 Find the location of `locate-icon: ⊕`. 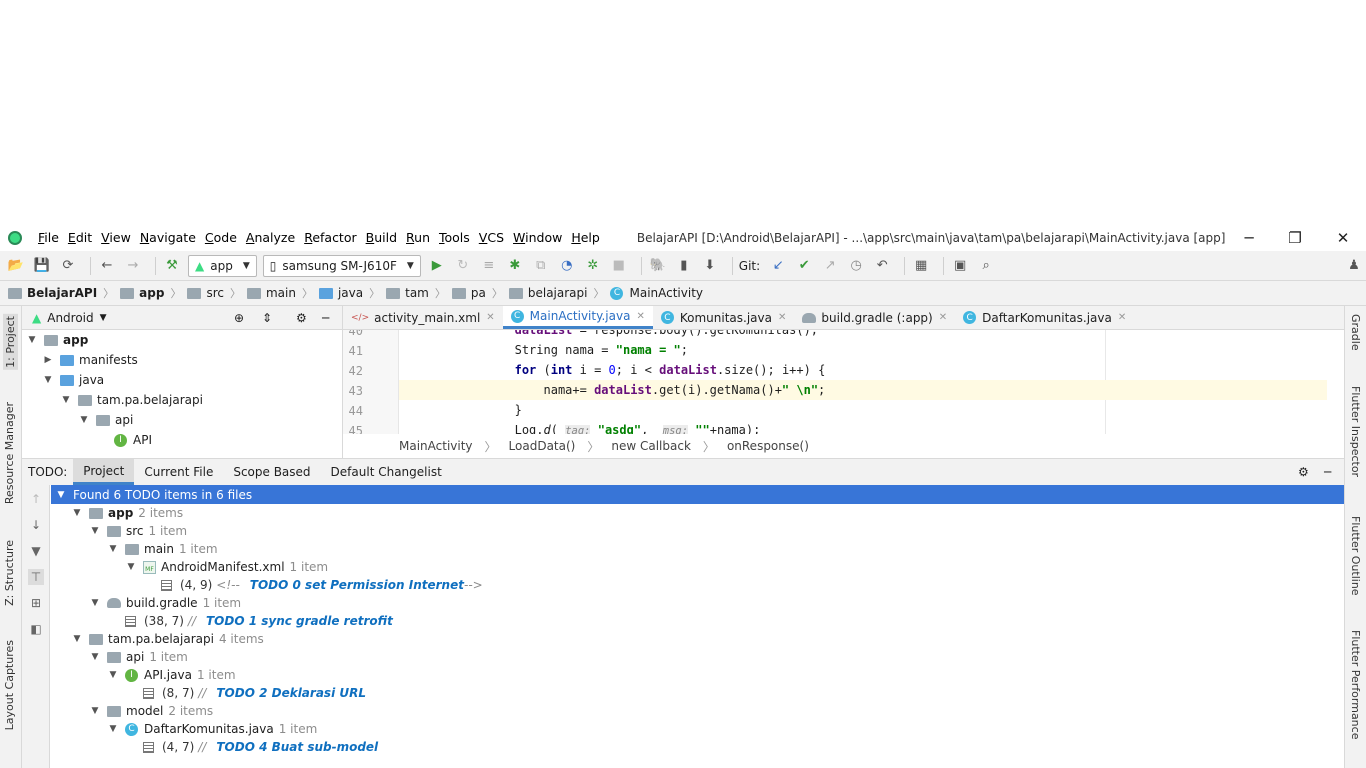

locate-icon: ⊕ is located at coordinates (239, 318).